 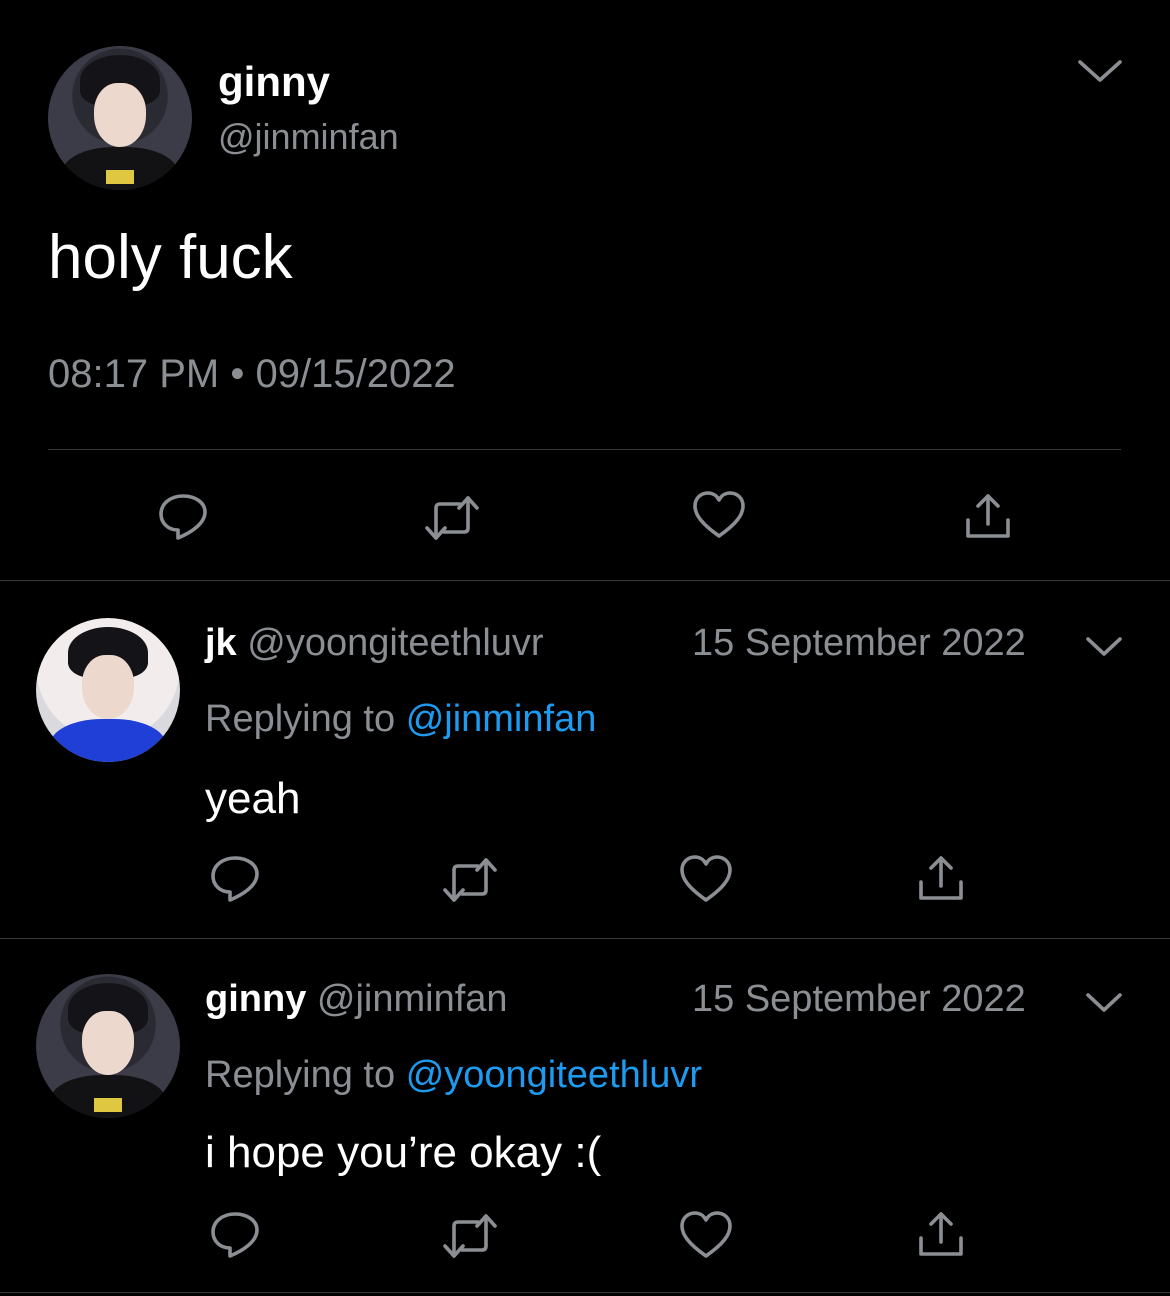 What do you see at coordinates (253, 798) in the screenshot?
I see `reply-text: yeah` at bounding box center [253, 798].